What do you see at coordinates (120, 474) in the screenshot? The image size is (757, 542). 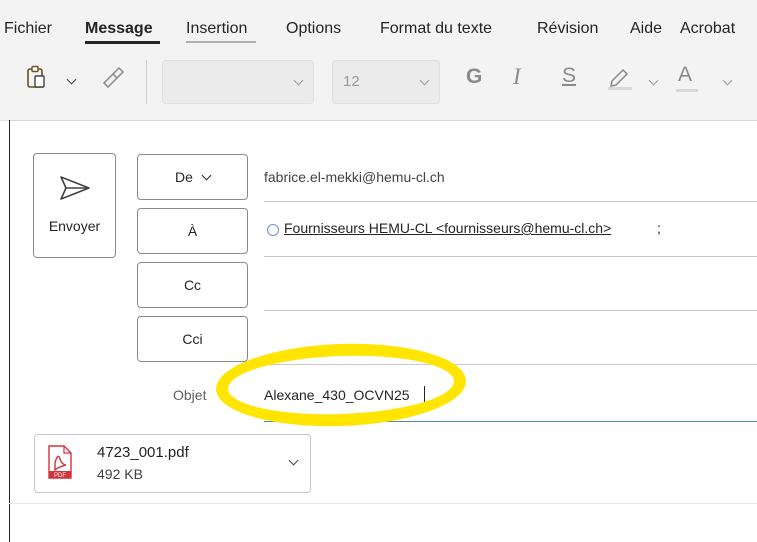 I see `attachment-size: 492 KB` at bounding box center [120, 474].